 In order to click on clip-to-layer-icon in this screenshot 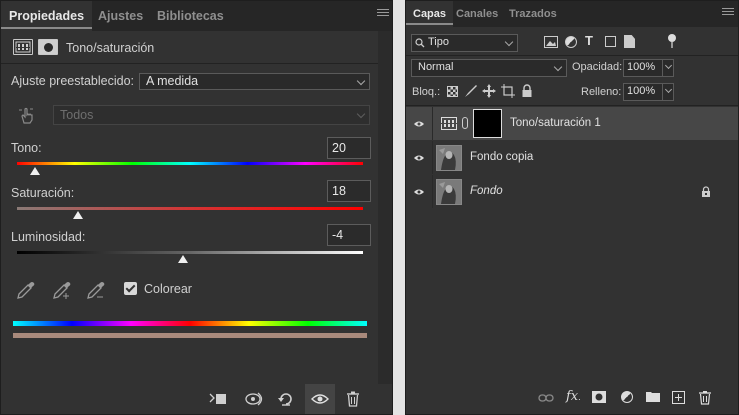, I will do `click(218, 399)`.